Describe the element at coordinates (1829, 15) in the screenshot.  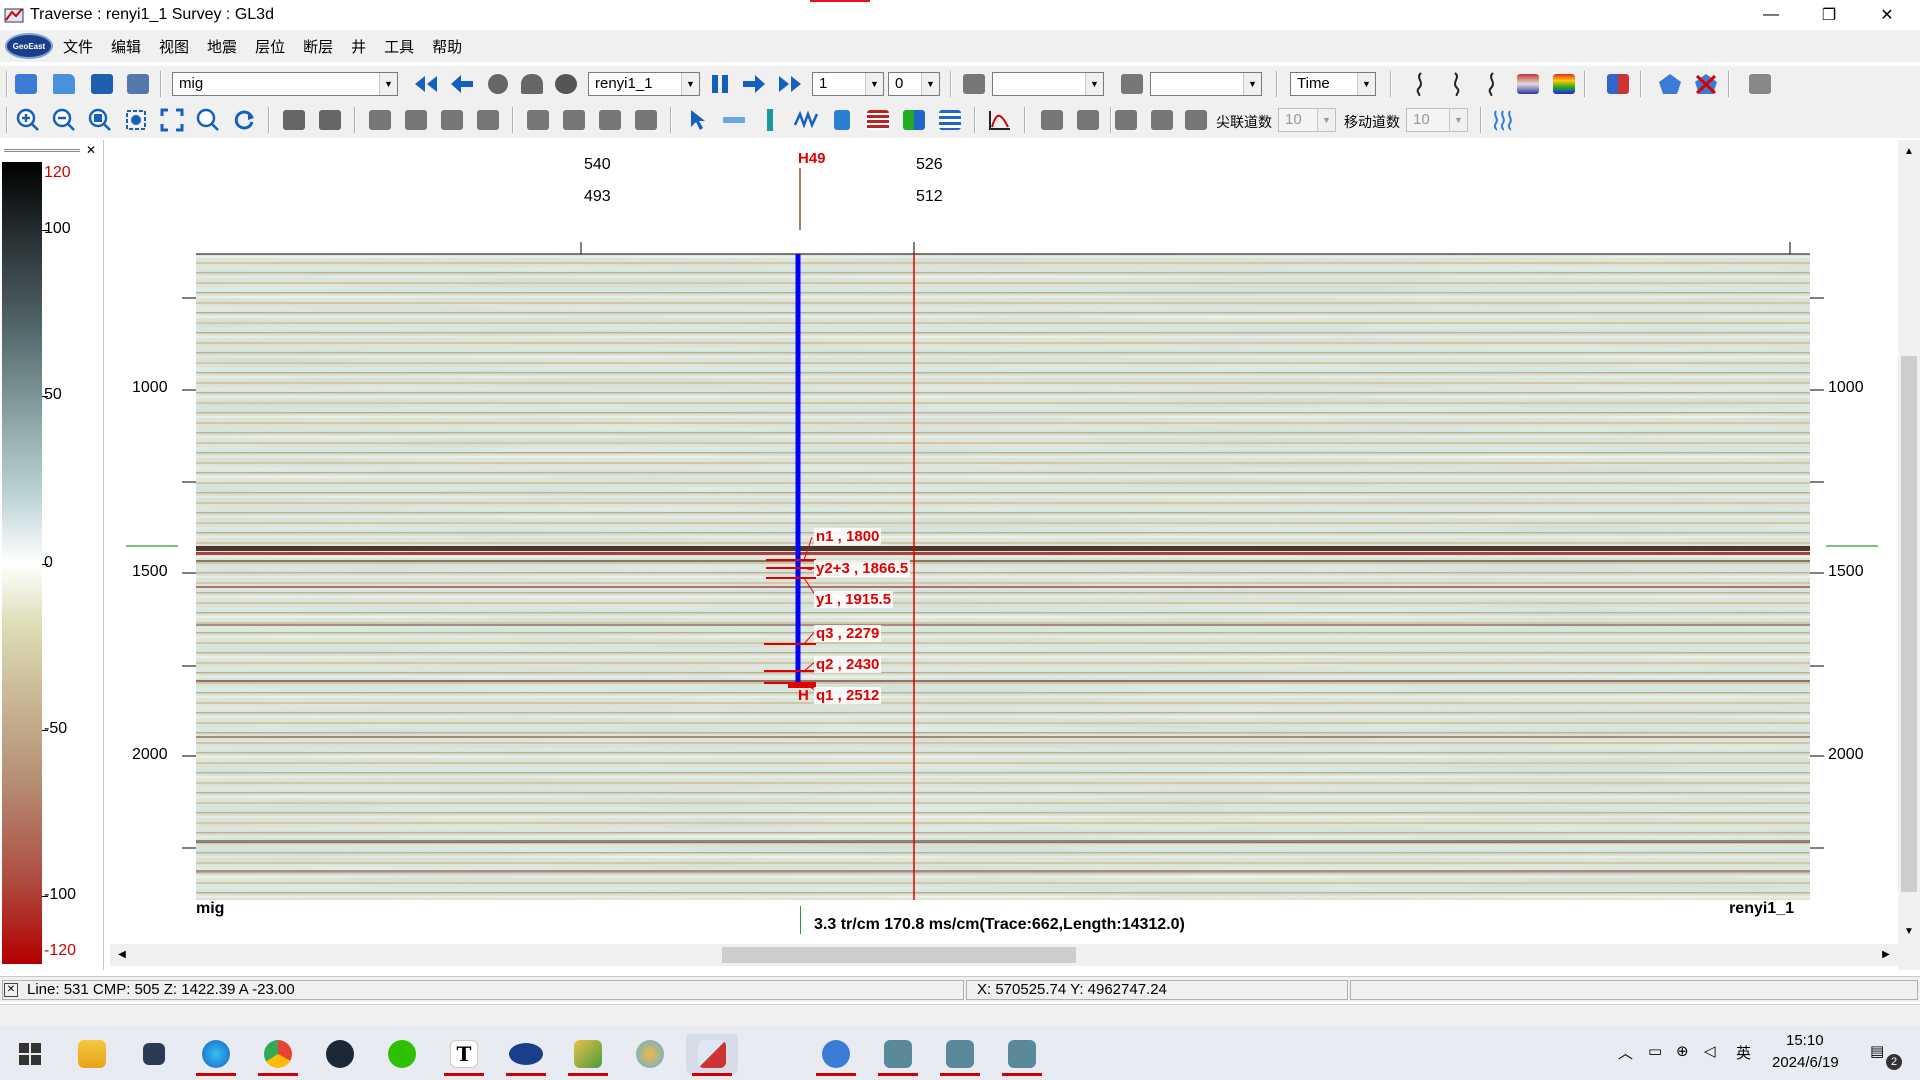
I see `restore-button: ❐` at that location.